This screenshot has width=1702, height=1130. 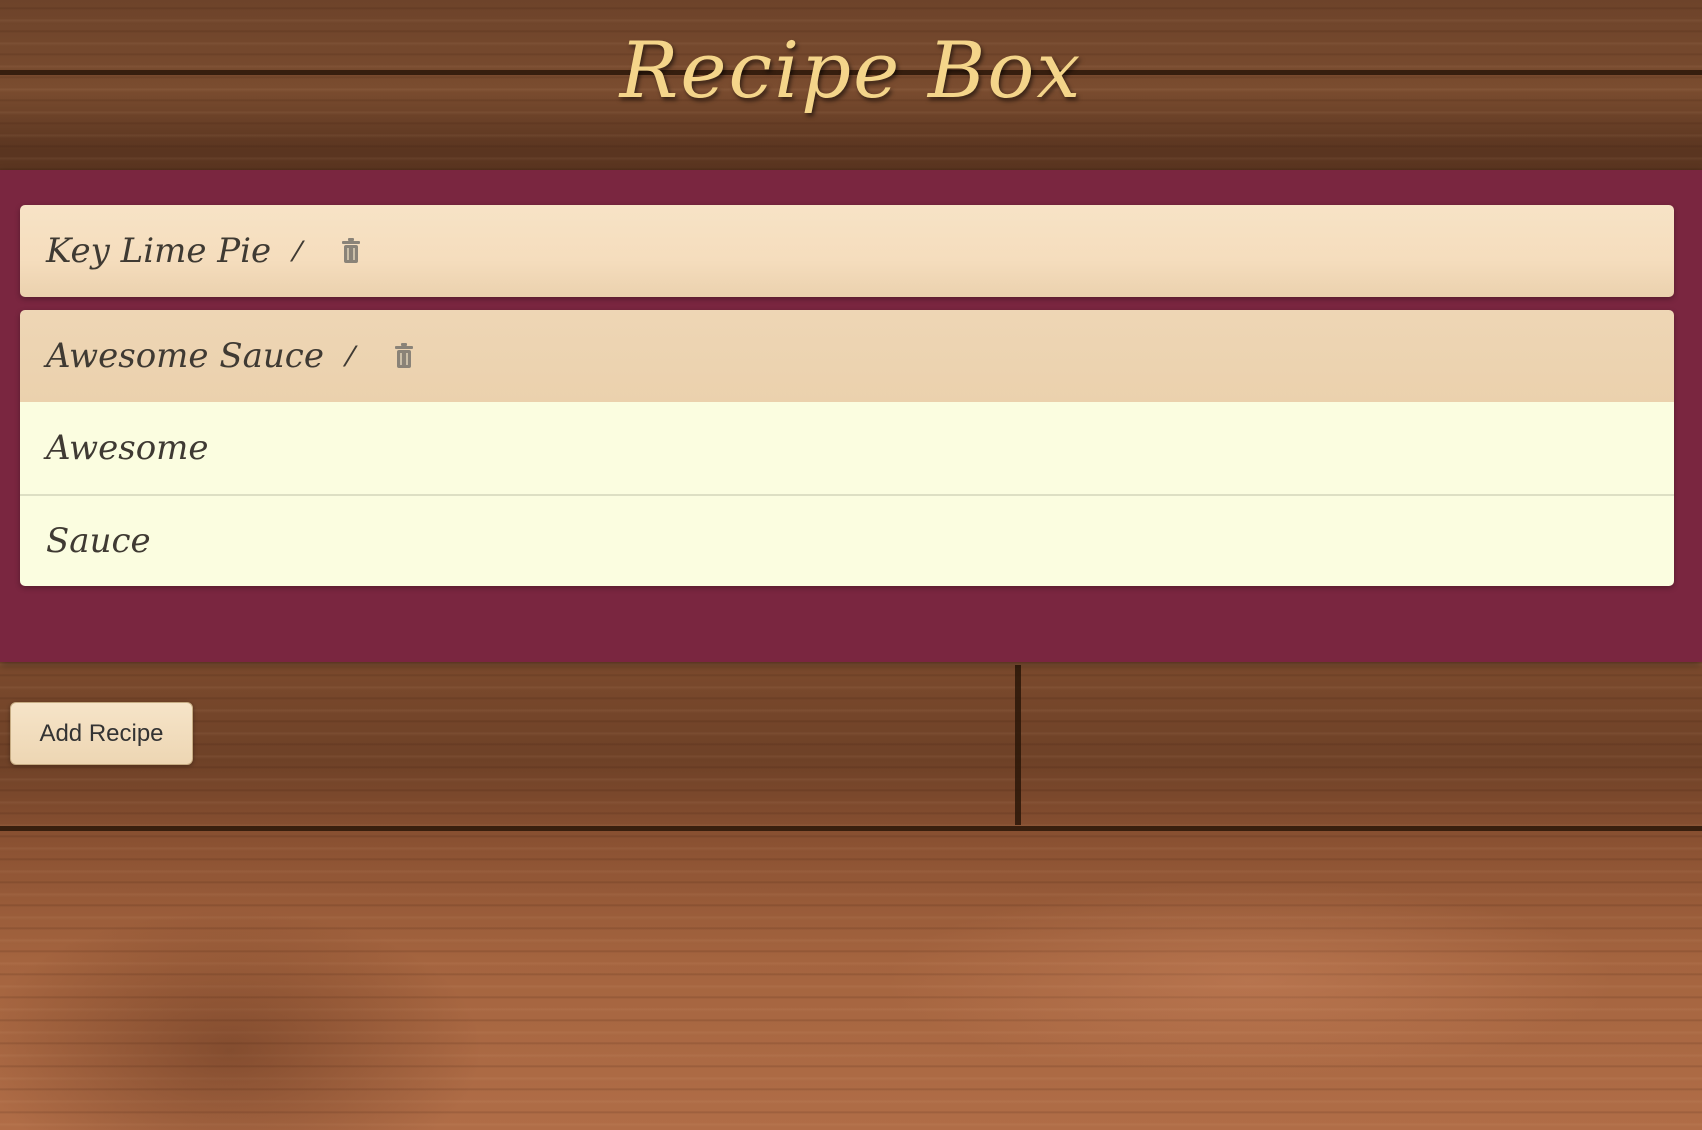 I want to click on app-title: Recipe Box, so click(x=851, y=71).